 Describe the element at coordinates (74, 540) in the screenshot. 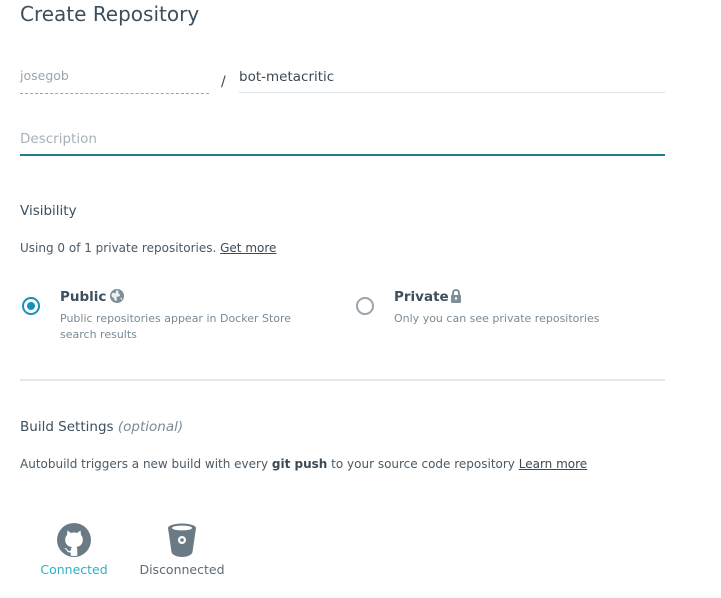

I see `github-icon` at that location.